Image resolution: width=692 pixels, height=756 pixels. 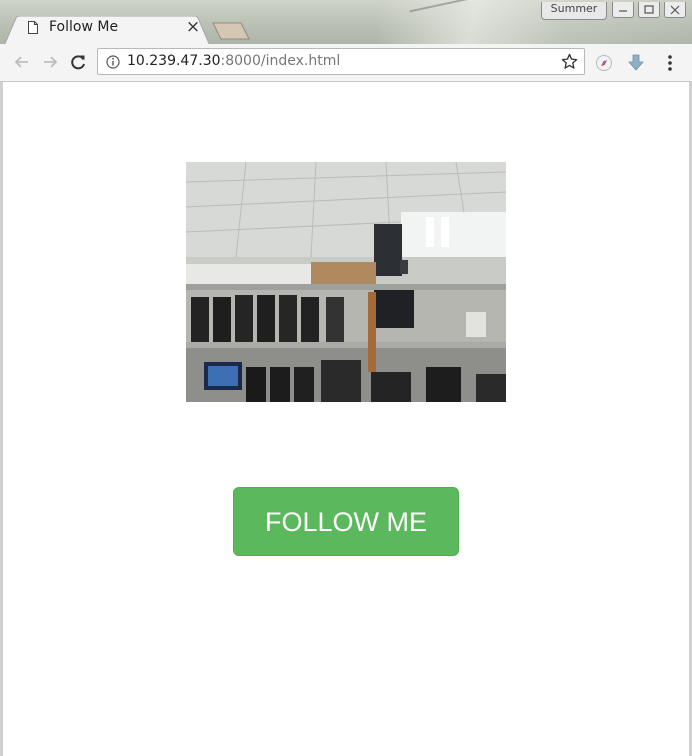 I want to click on tab-title: Follow Me, so click(x=84, y=27).